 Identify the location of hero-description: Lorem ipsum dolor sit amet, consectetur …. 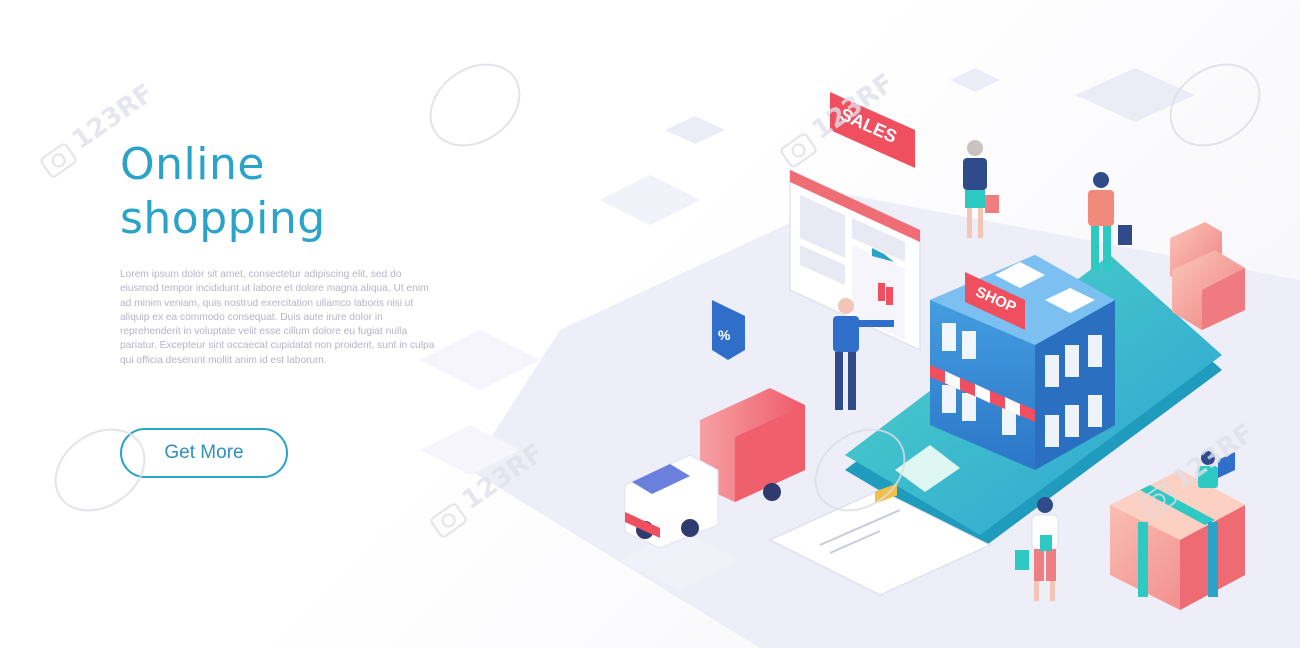
(277, 317).